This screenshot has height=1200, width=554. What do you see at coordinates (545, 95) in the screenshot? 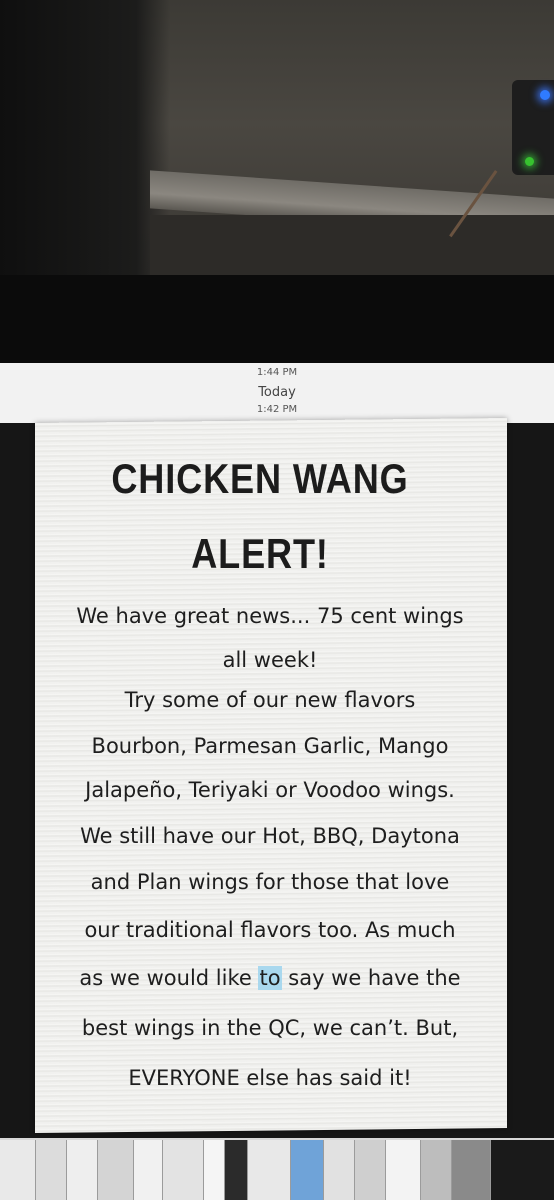
I see `blue-led-light` at bounding box center [545, 95].